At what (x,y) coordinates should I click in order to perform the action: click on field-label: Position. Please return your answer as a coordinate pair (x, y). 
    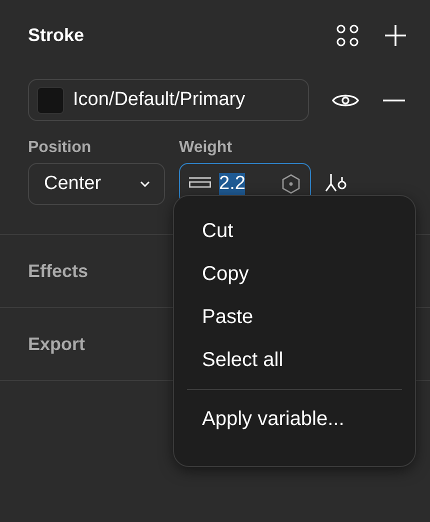
    Looking at the image, I should click on (60, 148).